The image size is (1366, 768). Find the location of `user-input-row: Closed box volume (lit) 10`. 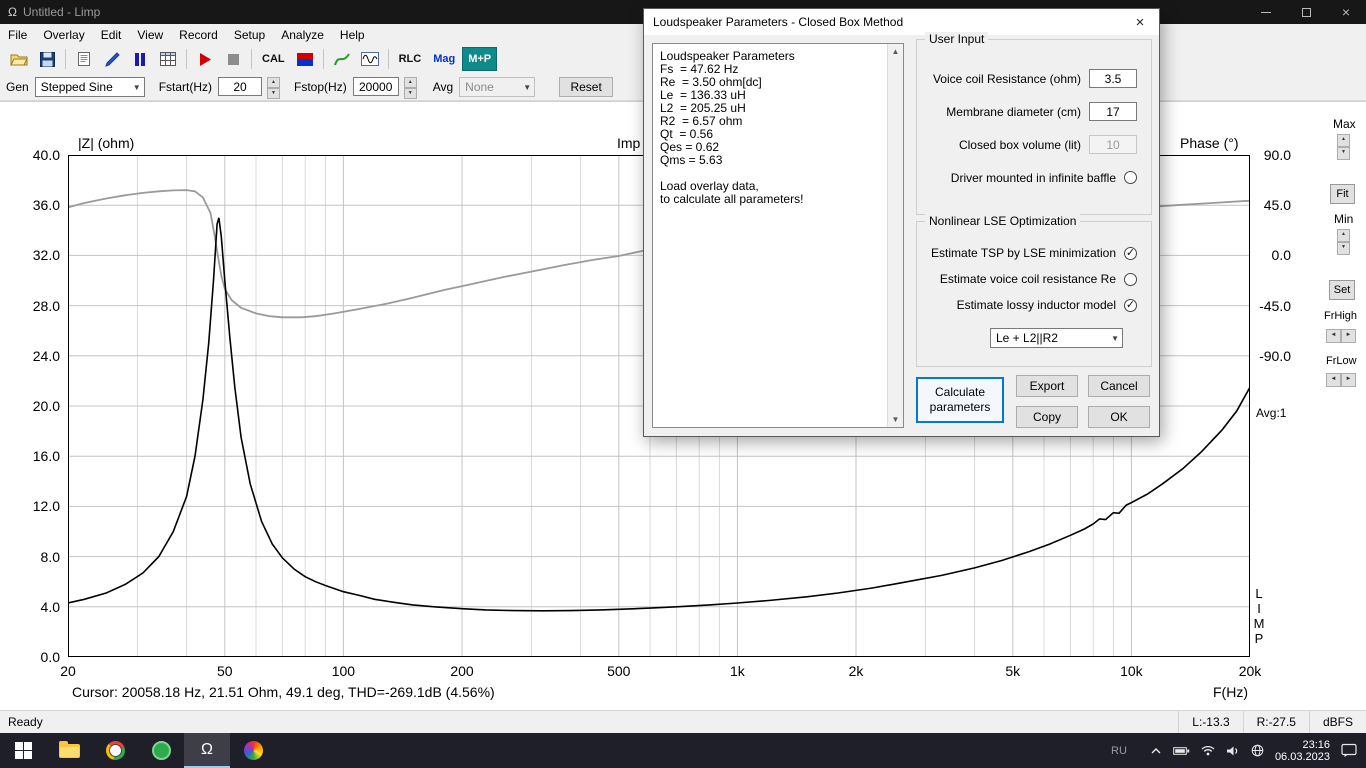

user-input-row: Closed box volume (lit) 10 is located at coordinates (1034, 144).